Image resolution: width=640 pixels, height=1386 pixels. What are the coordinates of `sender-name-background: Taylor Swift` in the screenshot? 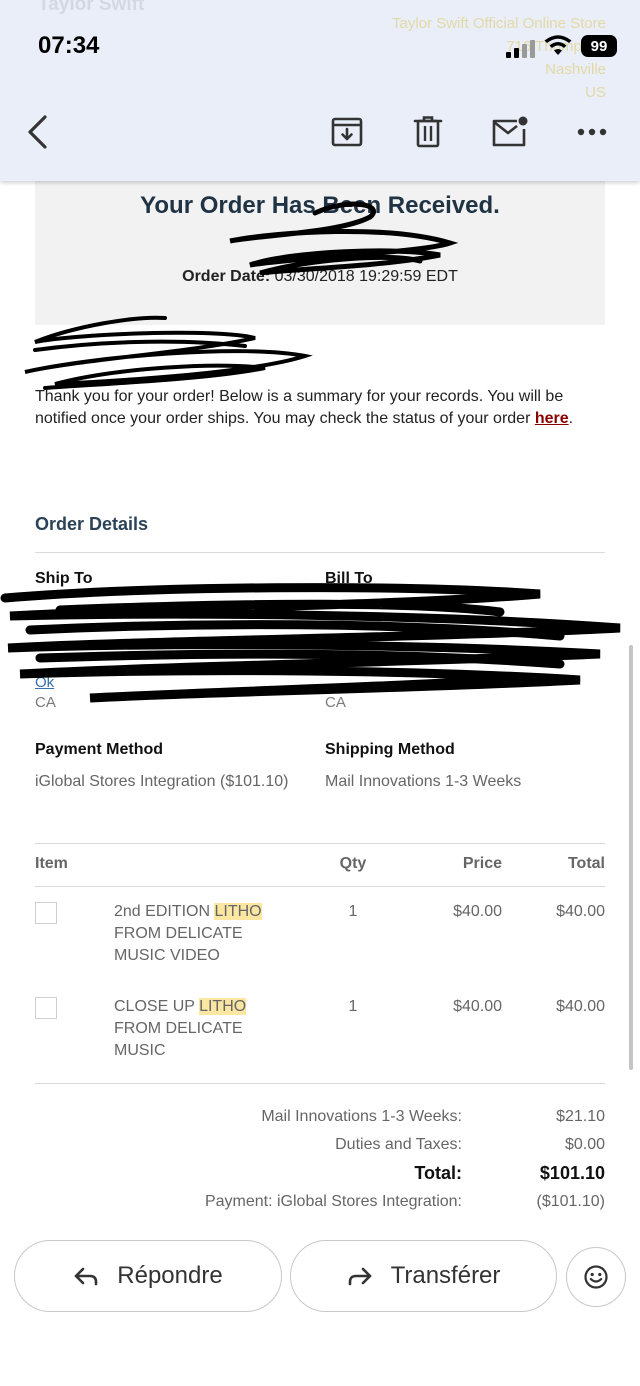 It's located at (91, 7).